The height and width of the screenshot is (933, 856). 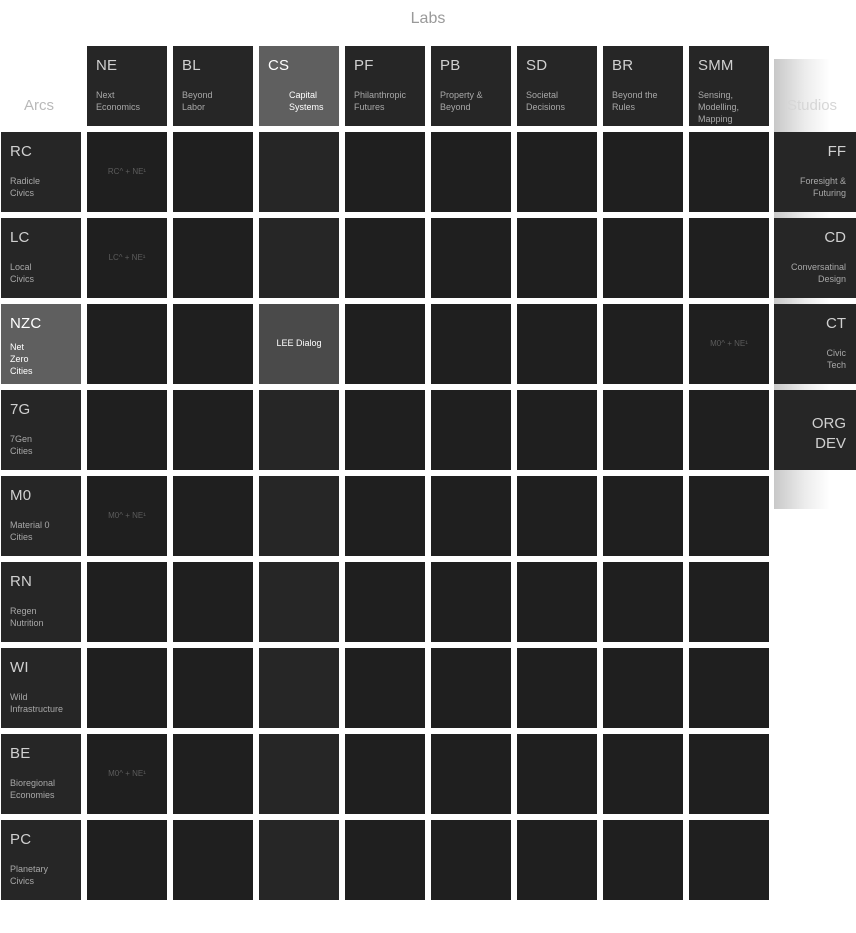 I want to click on lab-header-smm: SMM Sensing, Modelling, Mapping, so click(x=729, y=86).